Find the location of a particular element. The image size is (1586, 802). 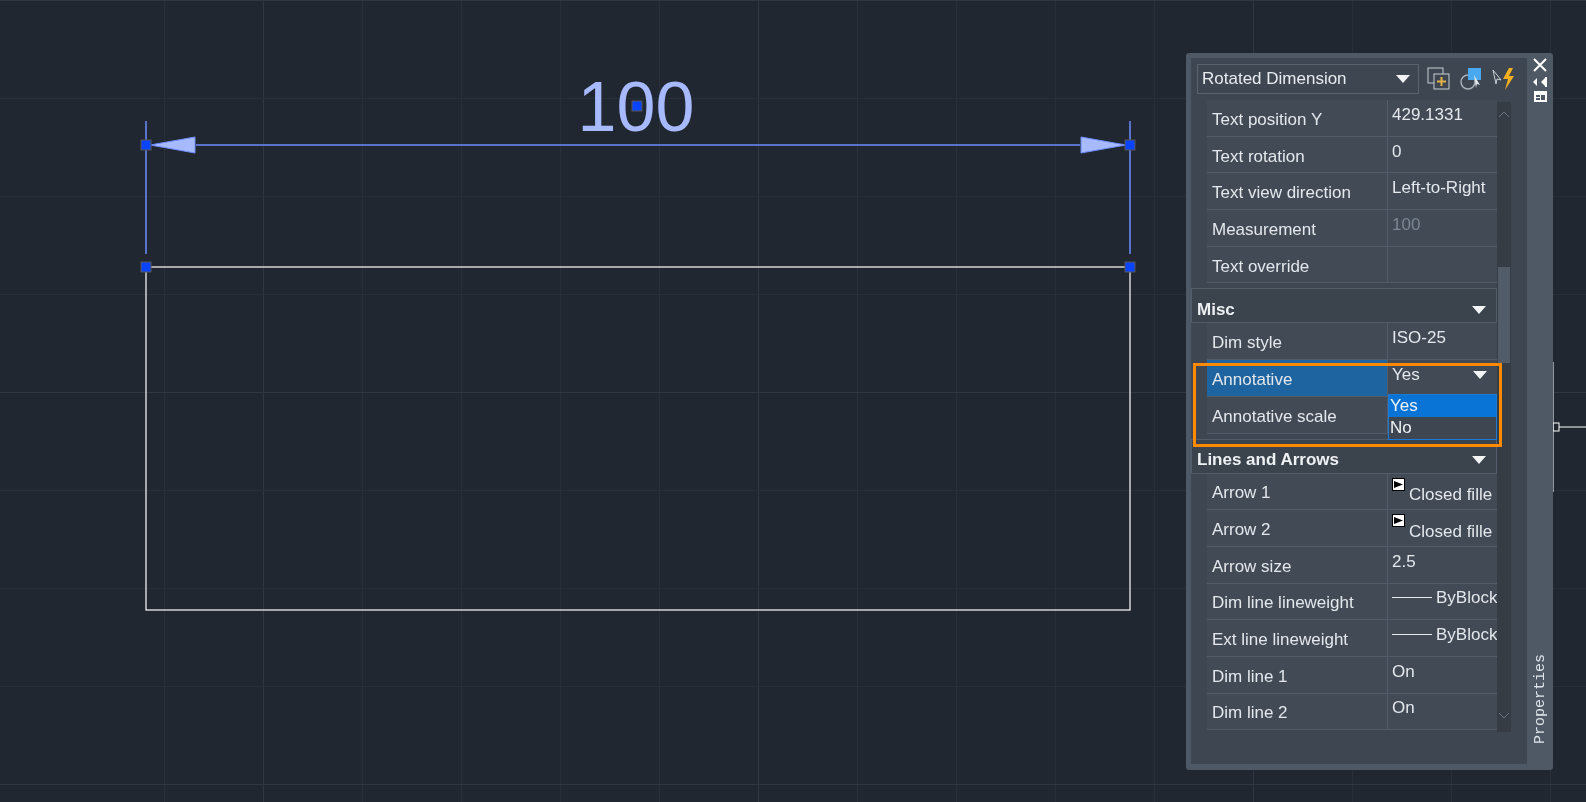

section-title: Misc is located at coordinates (1216, 309).